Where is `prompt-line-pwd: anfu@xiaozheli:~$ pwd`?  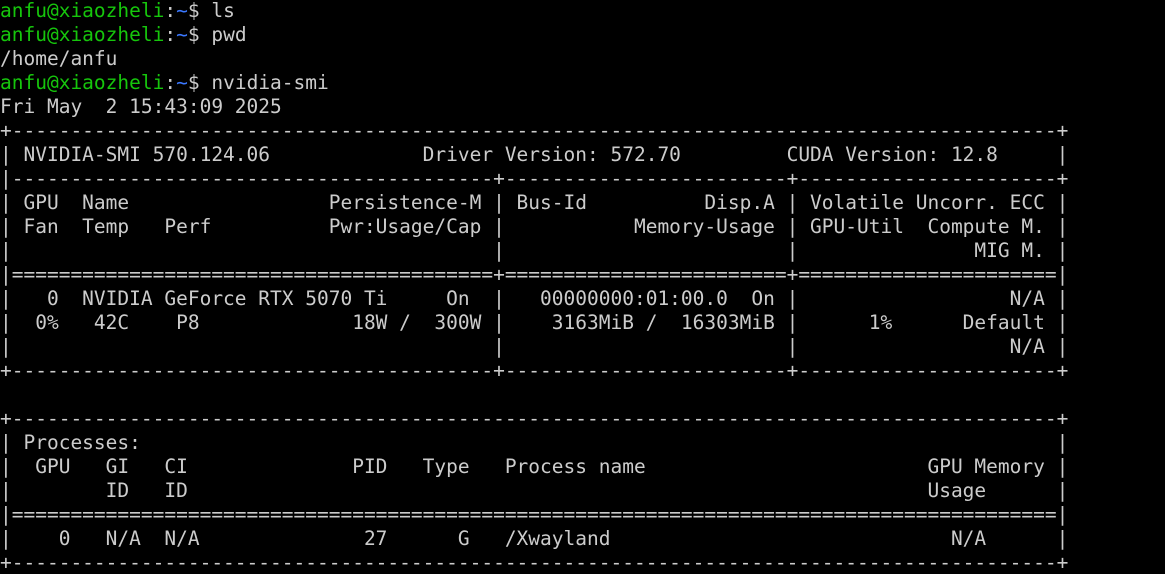
prompt-line-pwd: anfu@xiaozheli:~$ pwd is located at coordinates (582, 35).